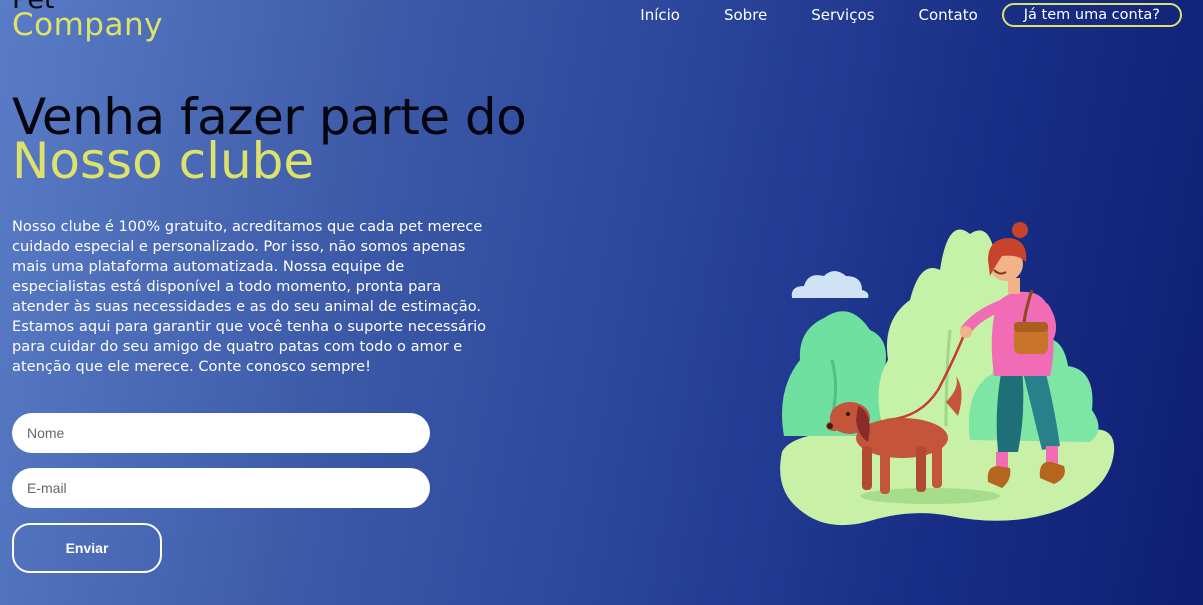 Image resolution: width=1203 pixels, height=605 pixels. I want to click on woman-walking-dog-illustration, so click(947, 374).